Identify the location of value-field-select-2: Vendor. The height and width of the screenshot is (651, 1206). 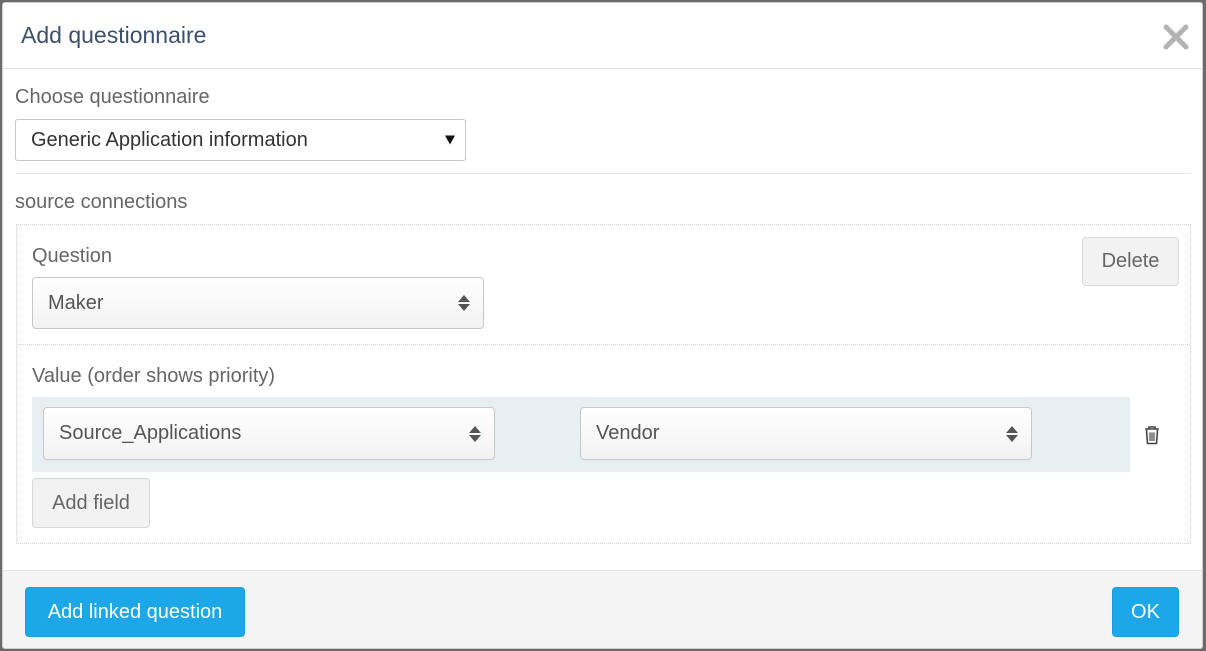
(806, 433).